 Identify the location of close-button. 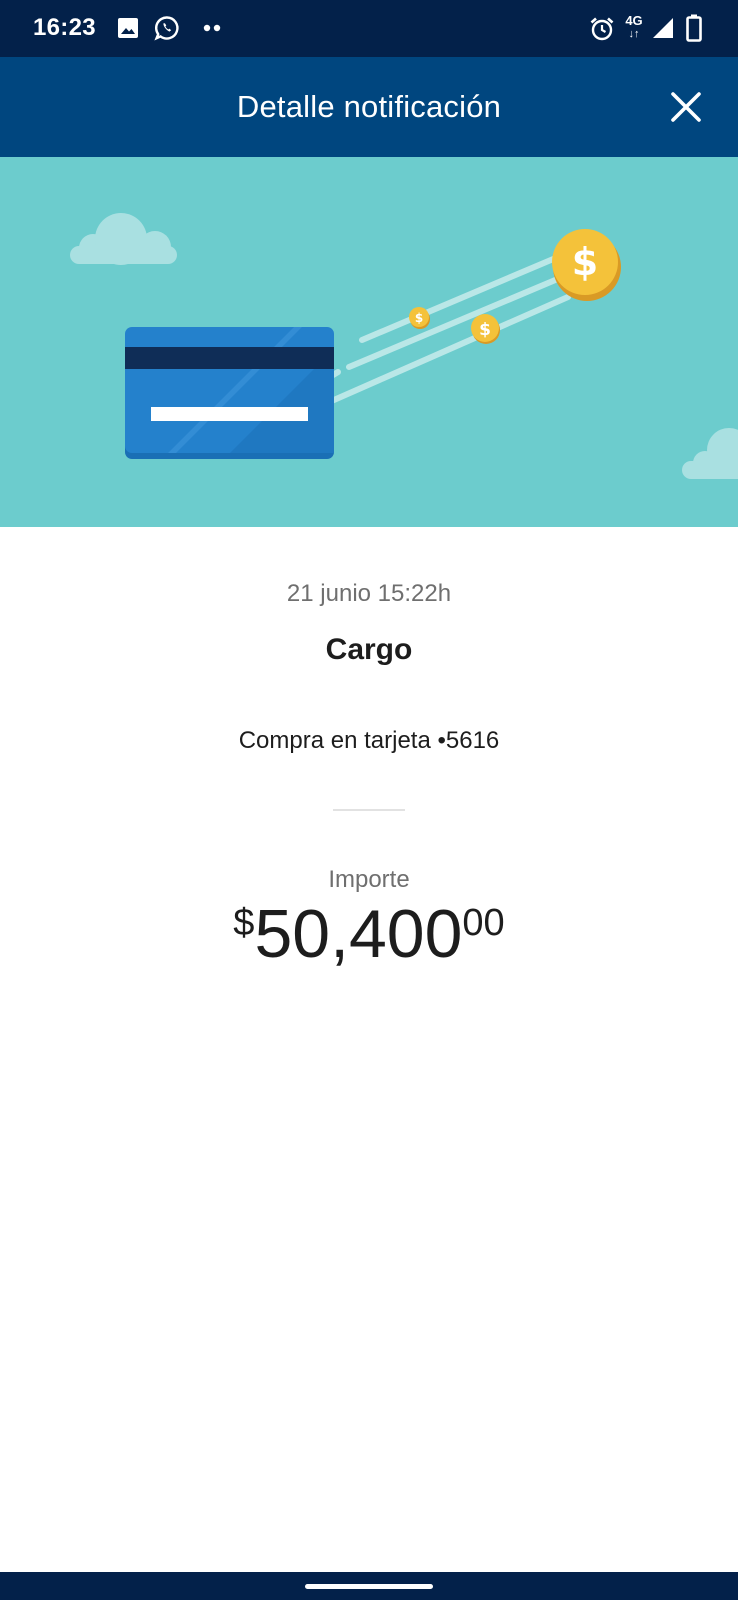
(686, 107).